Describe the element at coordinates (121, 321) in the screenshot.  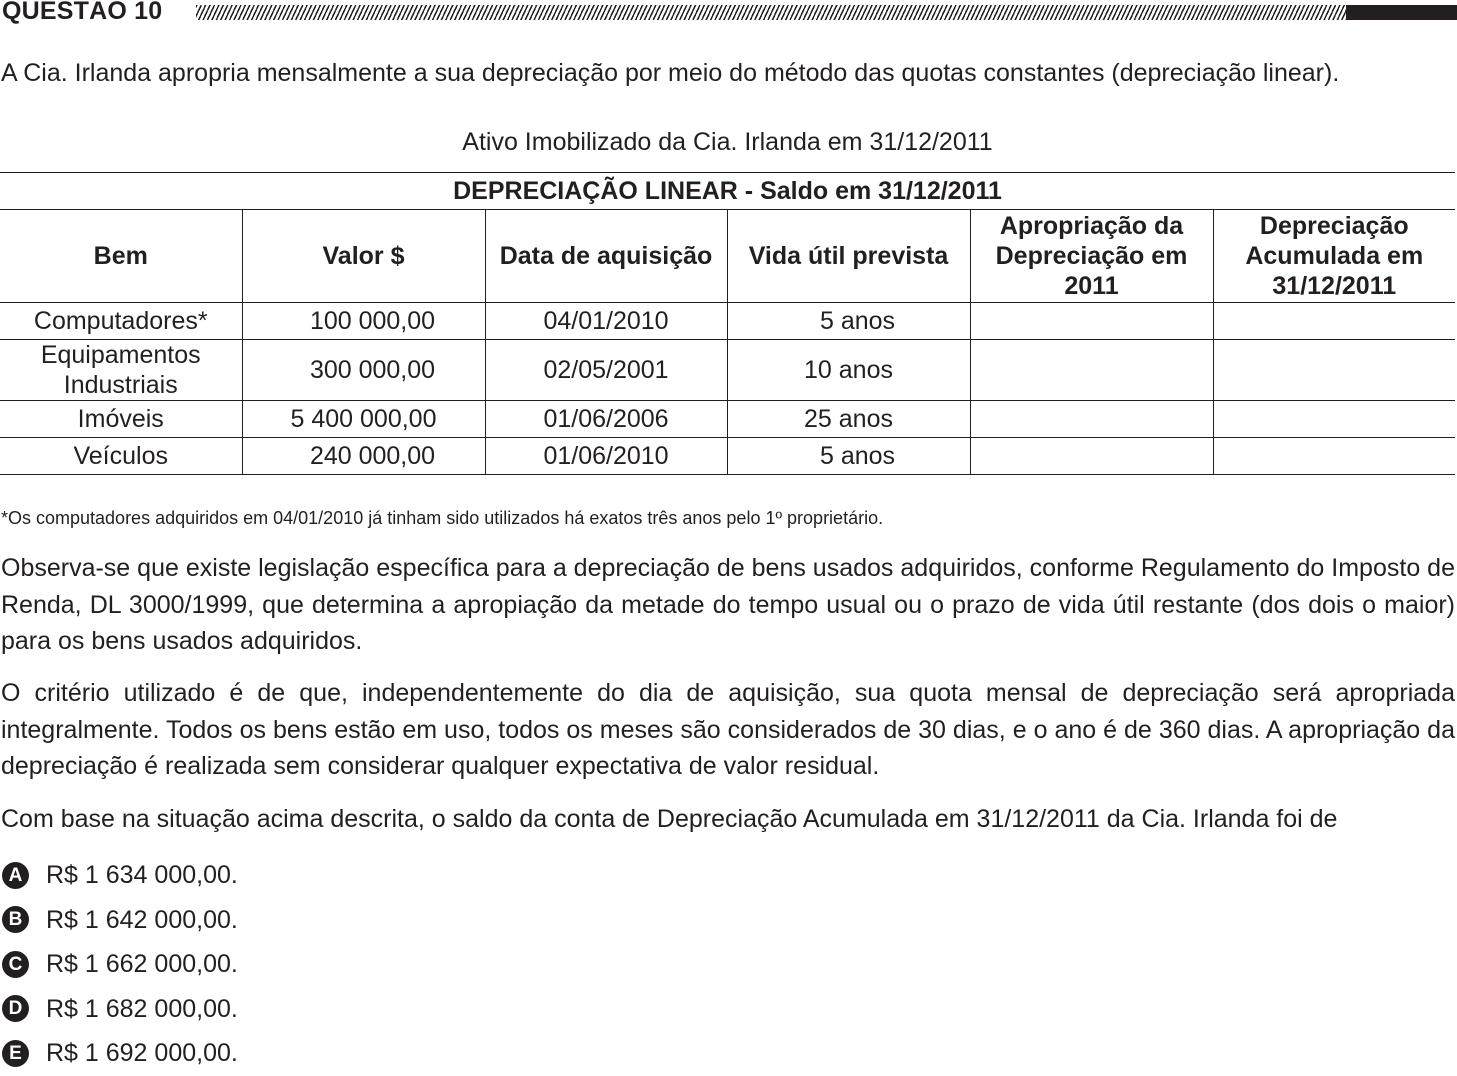
I see `cell-bem: Computadores*` at that location.